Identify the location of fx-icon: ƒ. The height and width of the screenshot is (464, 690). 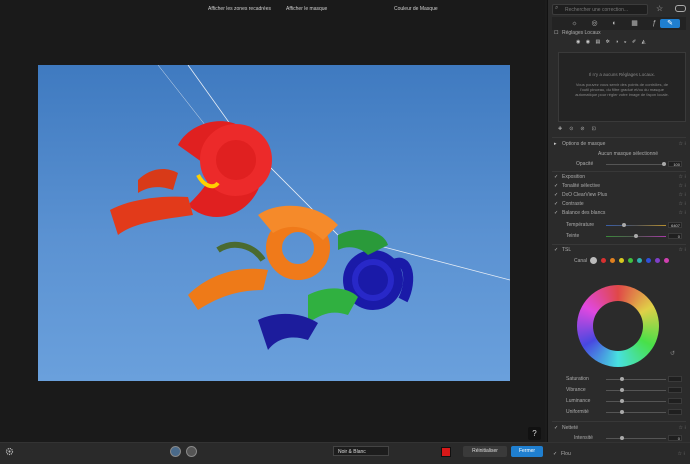
(654, 23).